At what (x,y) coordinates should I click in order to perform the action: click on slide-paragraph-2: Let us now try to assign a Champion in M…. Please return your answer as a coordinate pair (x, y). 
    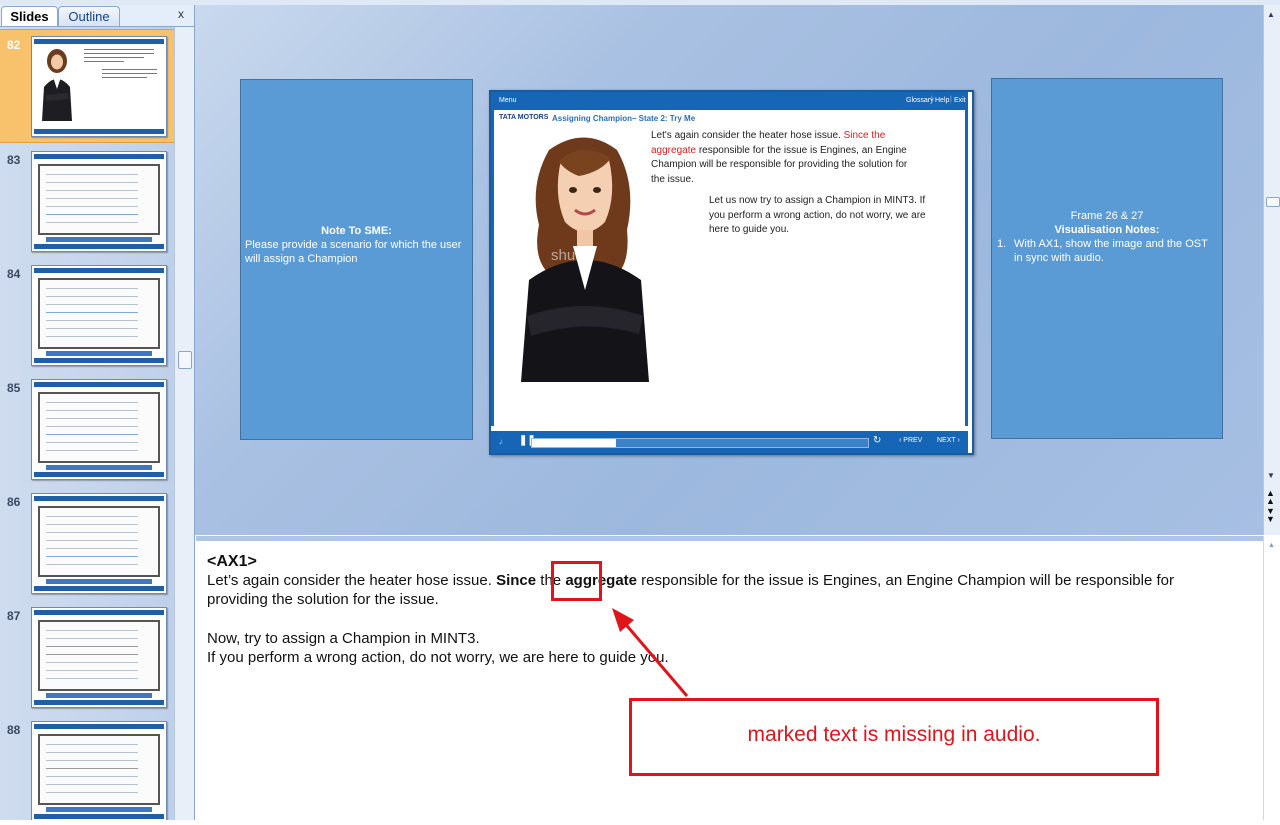
    Looking at the image, I should click on (817, 215).